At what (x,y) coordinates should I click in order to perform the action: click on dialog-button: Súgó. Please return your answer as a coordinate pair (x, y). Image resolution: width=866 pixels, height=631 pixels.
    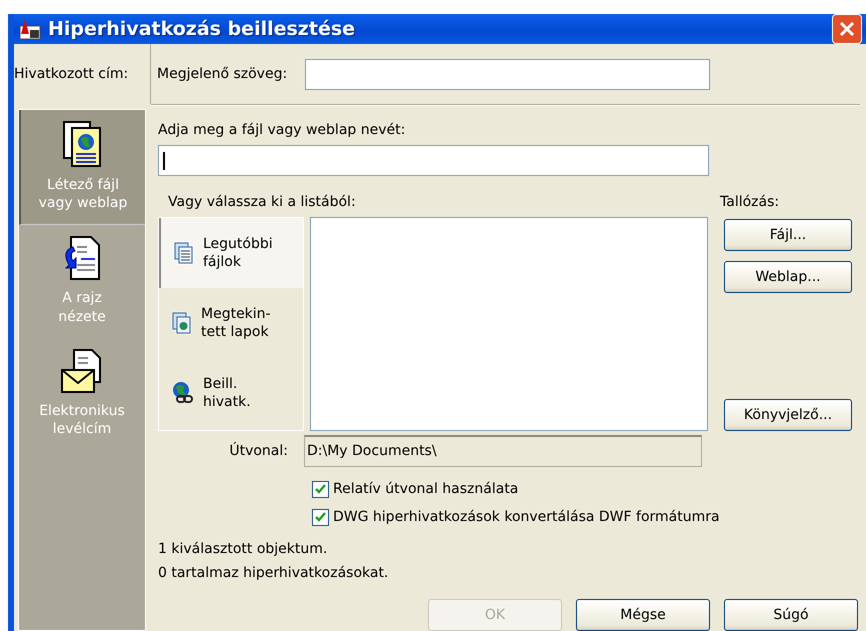
    Looking at the image, I should click on (791, 615).